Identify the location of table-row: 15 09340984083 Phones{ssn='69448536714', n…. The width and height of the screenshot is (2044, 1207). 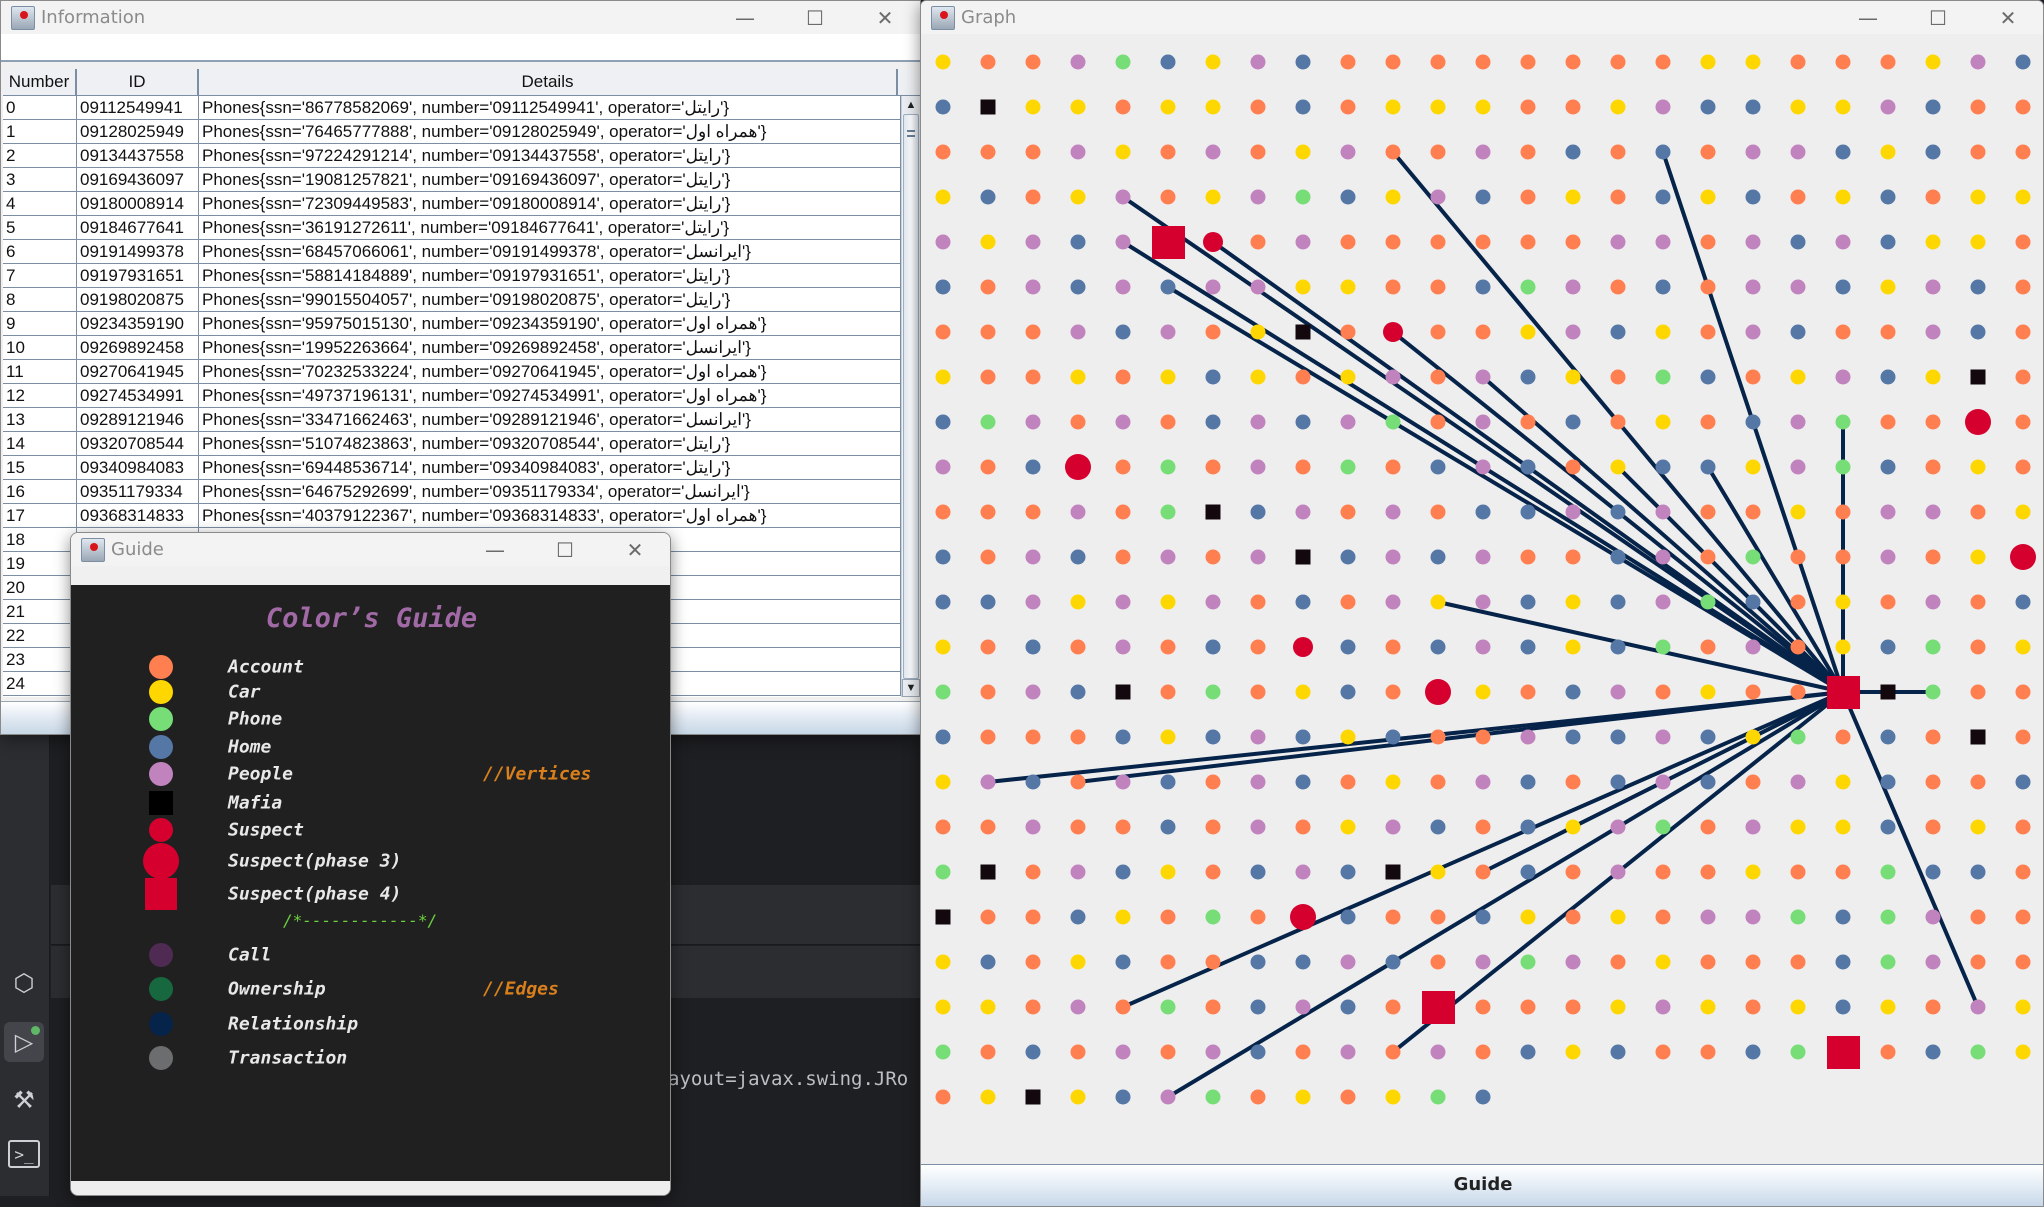
(452, 468).